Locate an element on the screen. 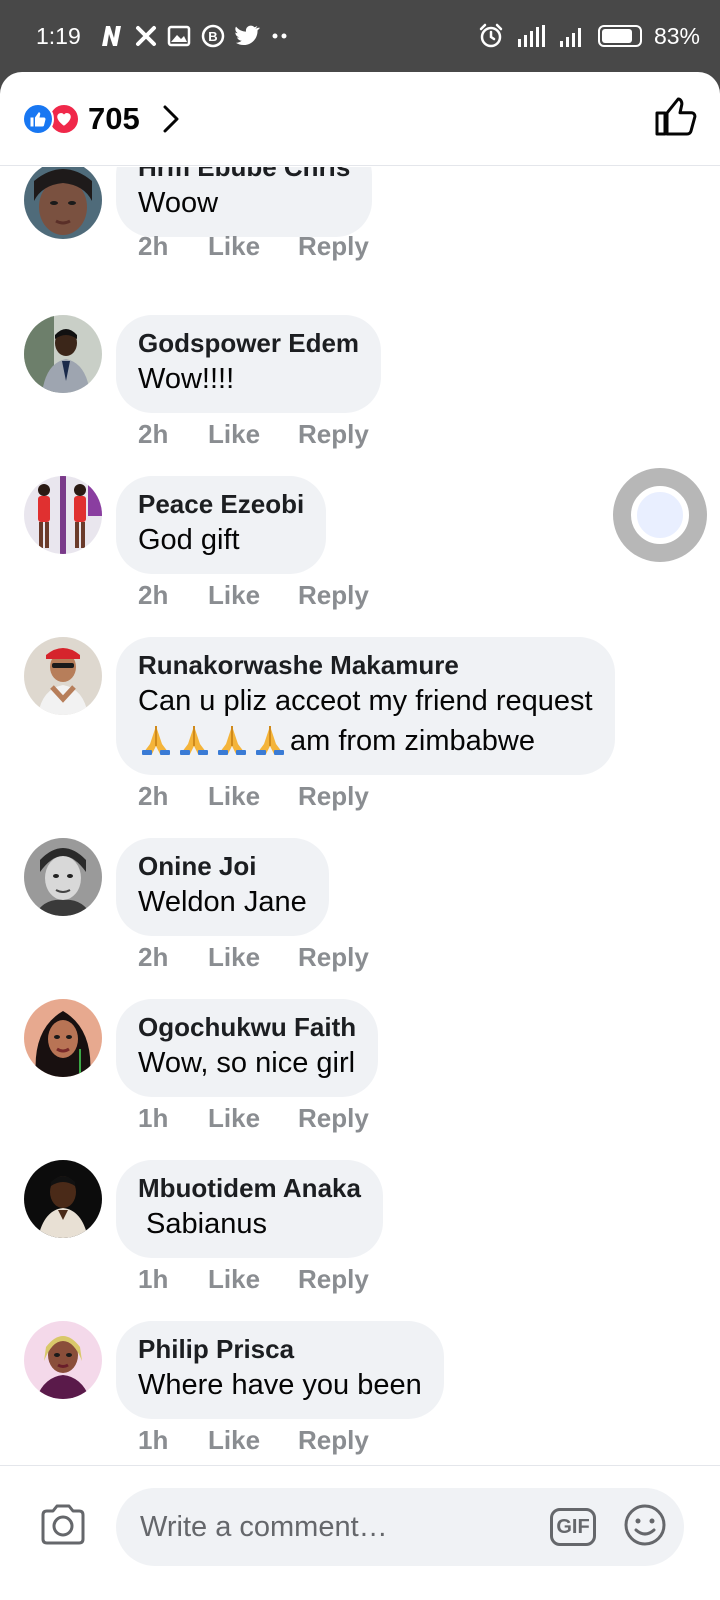 This screenshot has width=720, height=1600. comment-text: Sabianus is located at coordinates (202, 1224).